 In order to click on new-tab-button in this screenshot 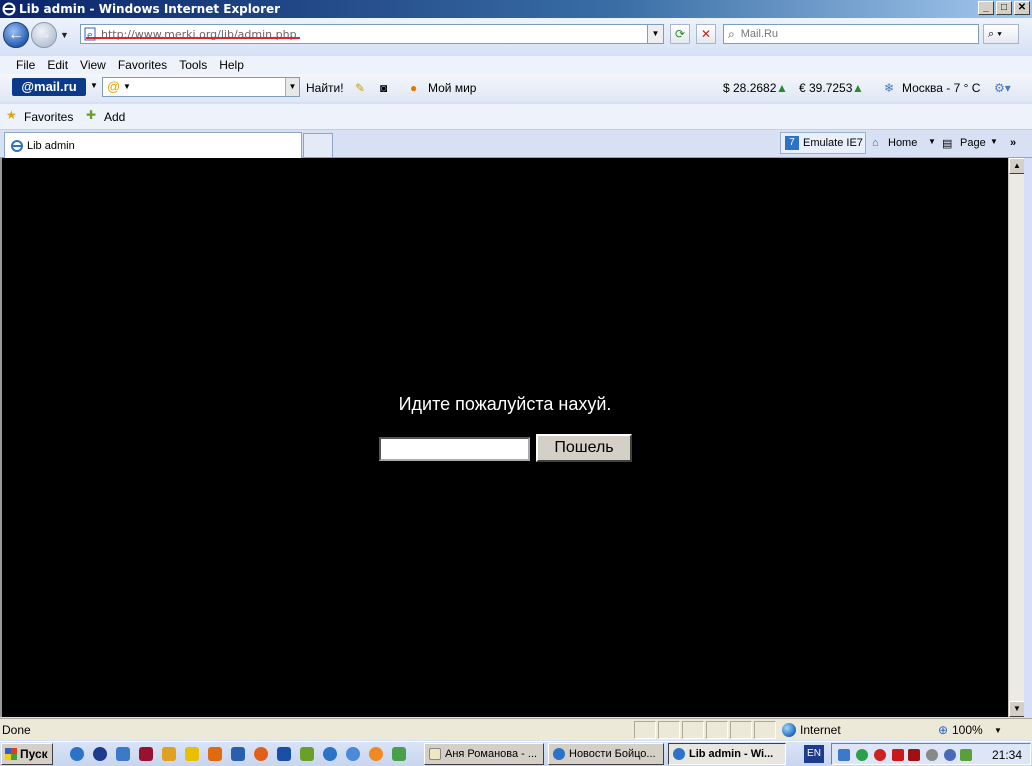, I will do `click(318, 145)`.